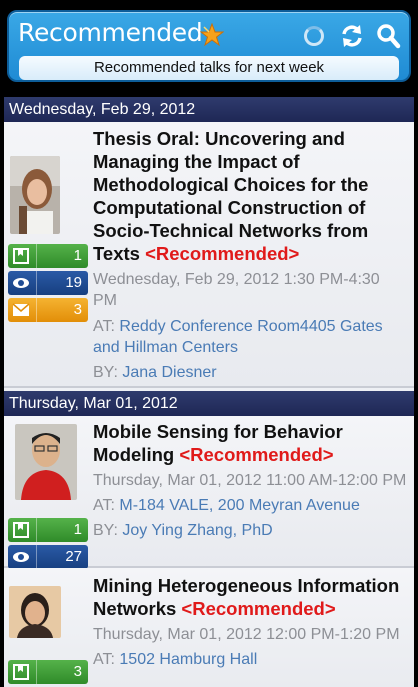  Describe the element at coordinates (212, 35) in the screenshot. I see `star-icon` at that location.